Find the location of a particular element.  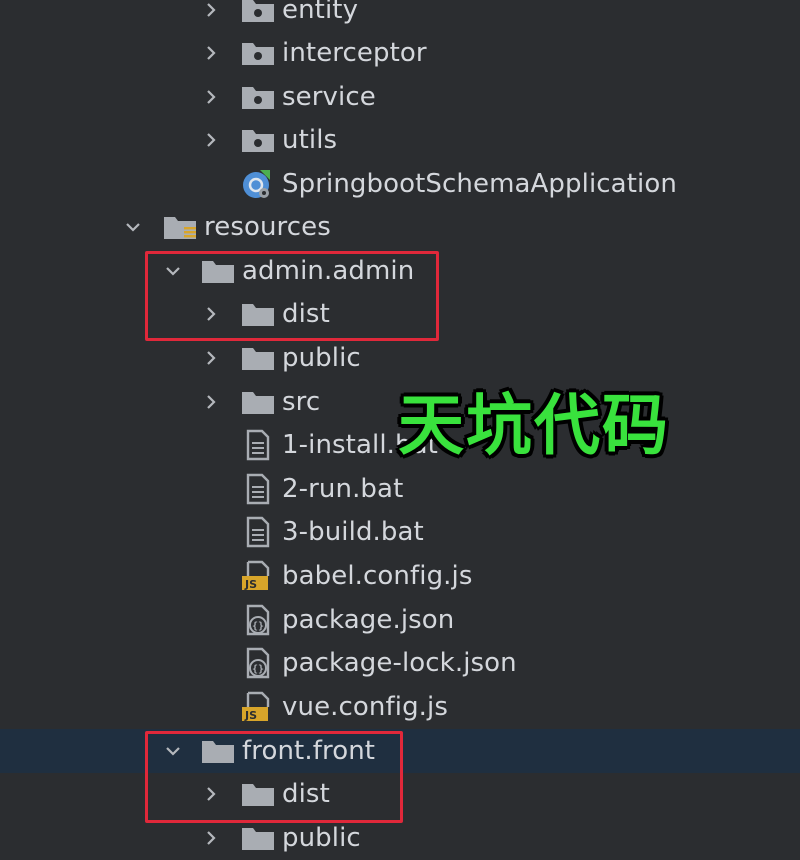

spring-boot-class-icon is located at coordinates (258, 183).